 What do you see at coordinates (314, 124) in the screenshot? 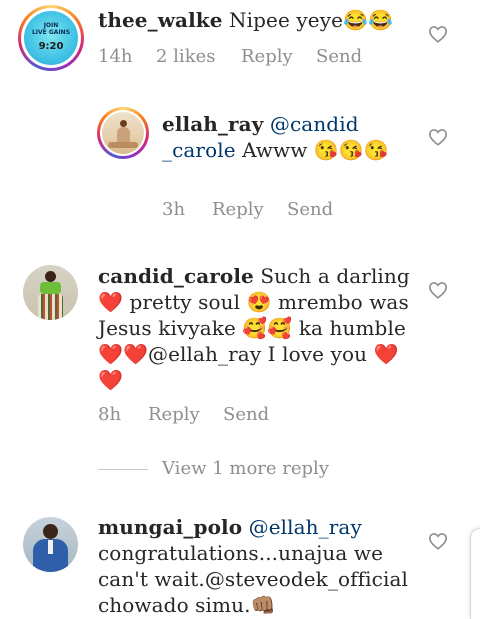
I see `mention-link: @candid` at bounding box center [314, 124].